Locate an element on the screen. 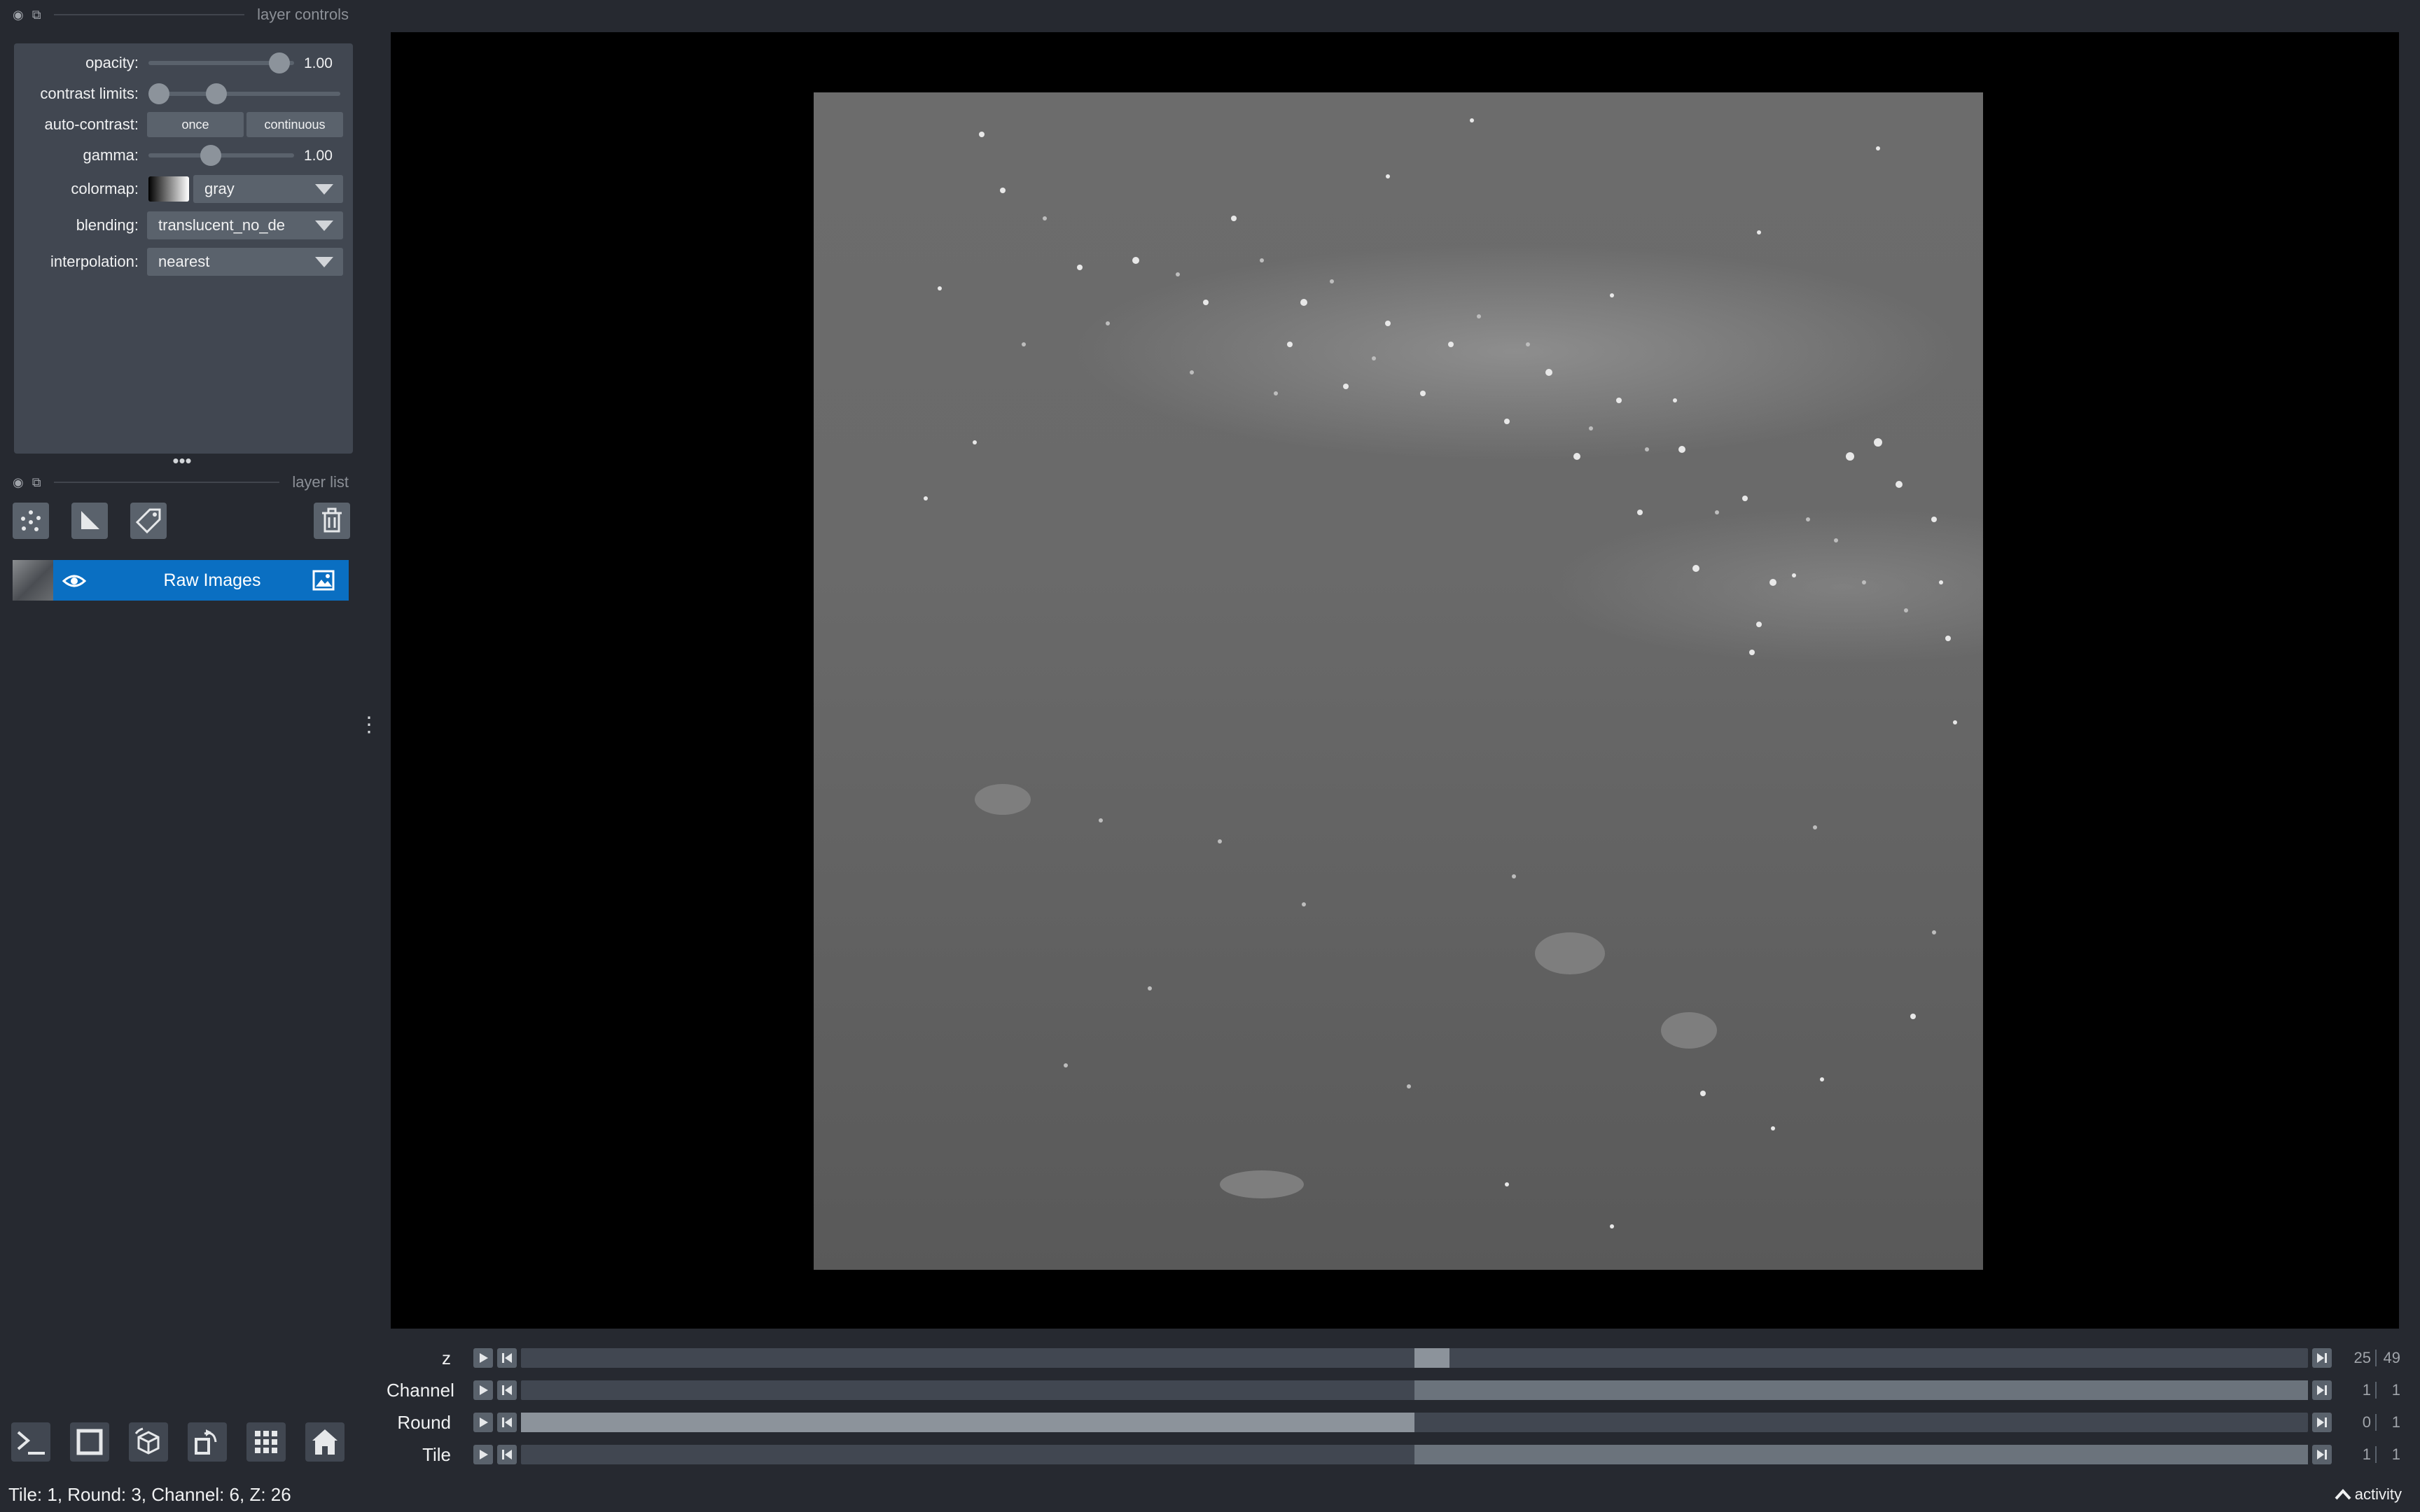  delete-icon is located at coordinates (332, 520).